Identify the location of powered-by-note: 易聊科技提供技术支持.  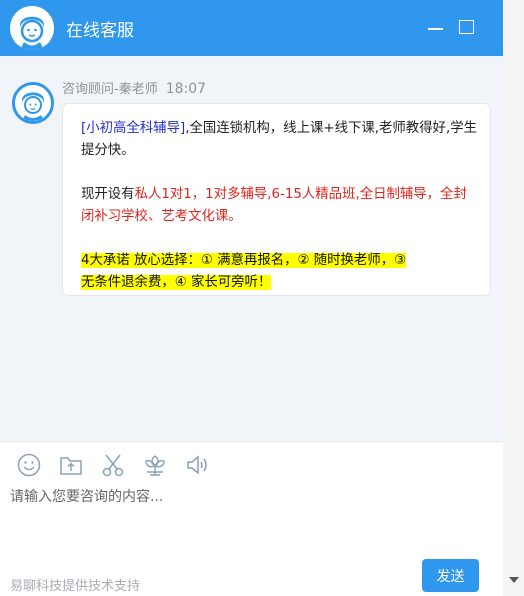
(75, 586).